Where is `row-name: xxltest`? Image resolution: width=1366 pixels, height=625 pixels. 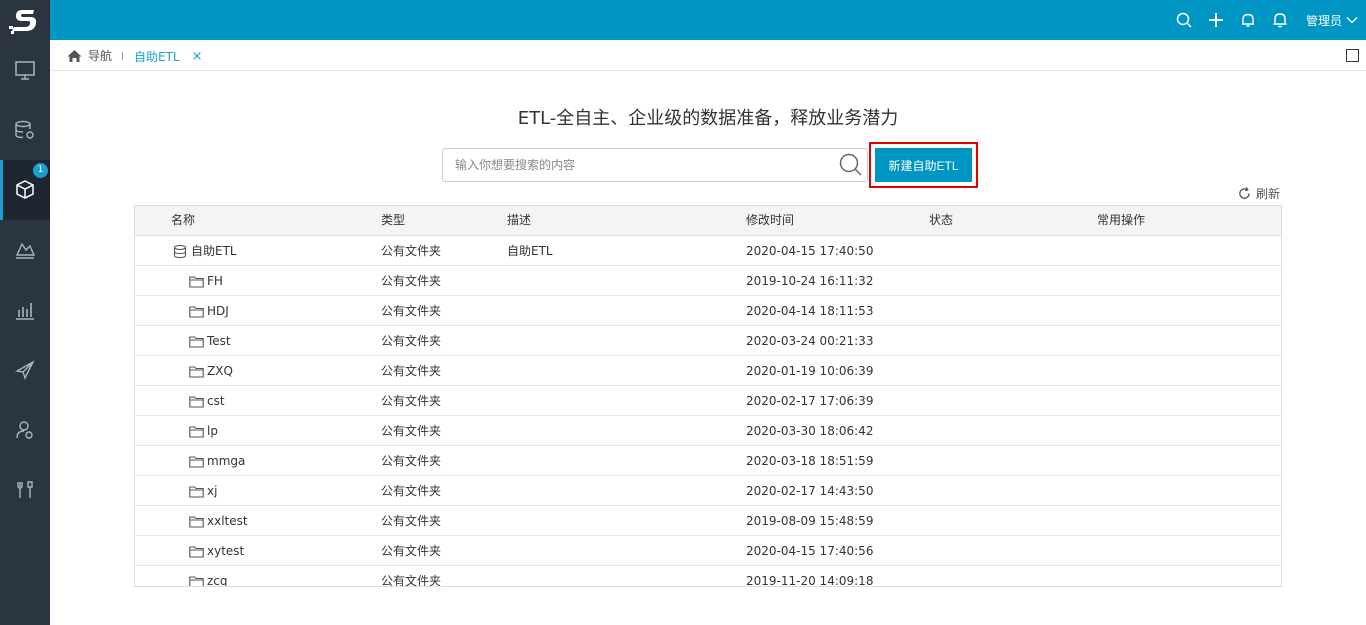
row-name: xxltest is located at coordinates (218, 521).